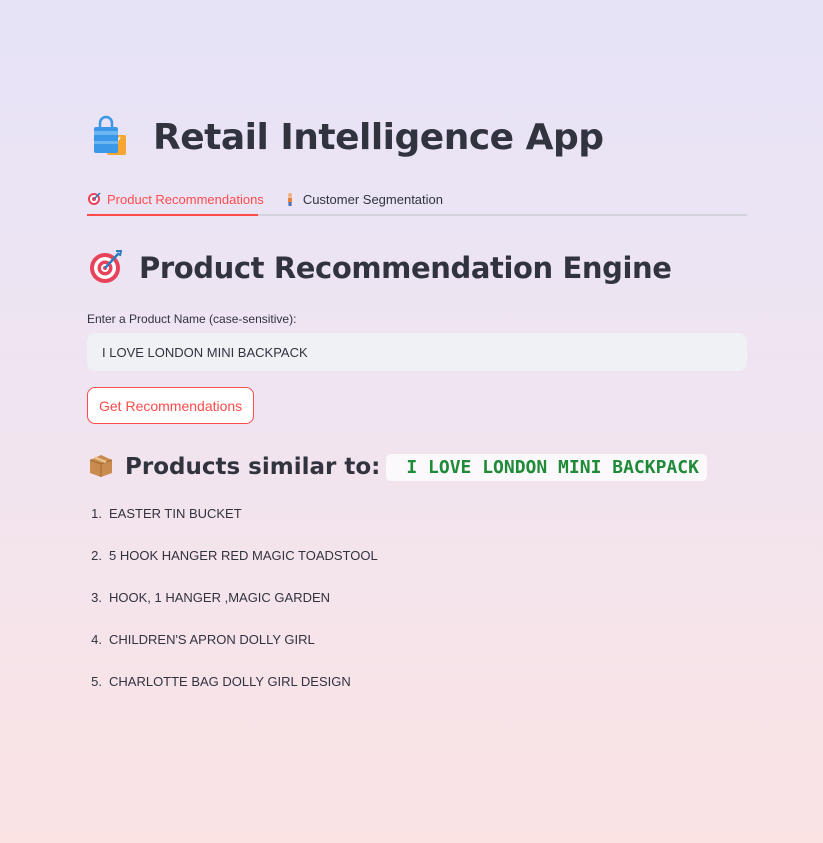 The height and width of the screenshot is (843, 823). Describe the element at coordinates (253, 467) in the screenshot. I see `similar-heading-text: Products similar to:` at that location.